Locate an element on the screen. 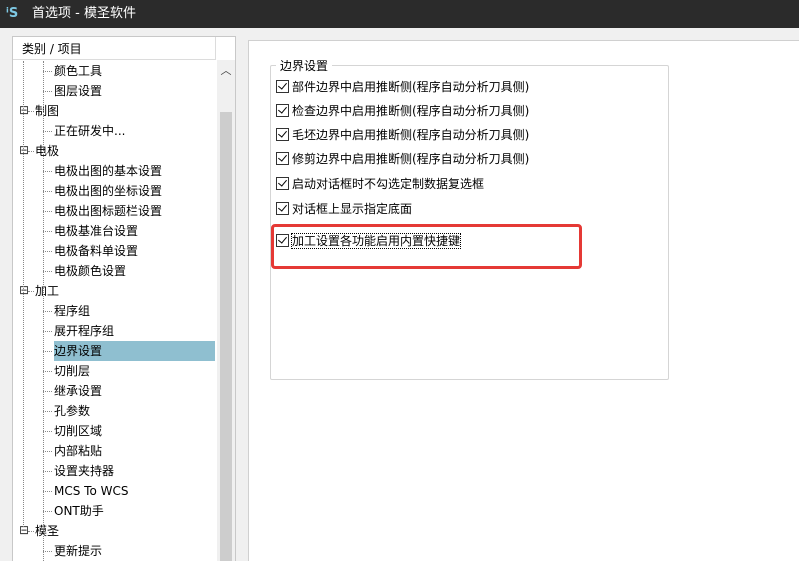 This screenshot has width=799, height=561. checkbox-option: 启动对话框时不勾选定制数据复选框 is located at coordinates (380, 184).